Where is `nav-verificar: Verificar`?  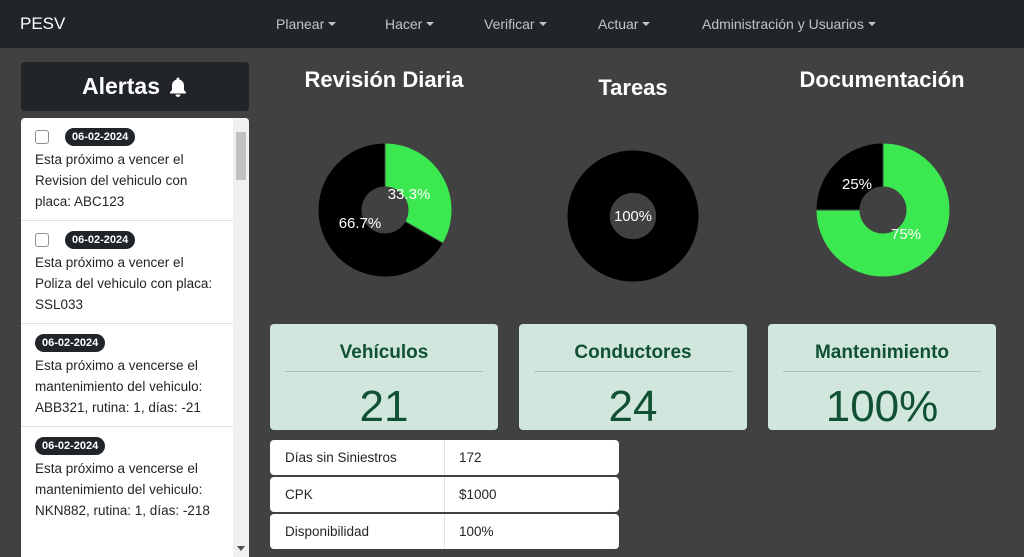 nav-verificar: Verificar is located at coordinates (515, 24).